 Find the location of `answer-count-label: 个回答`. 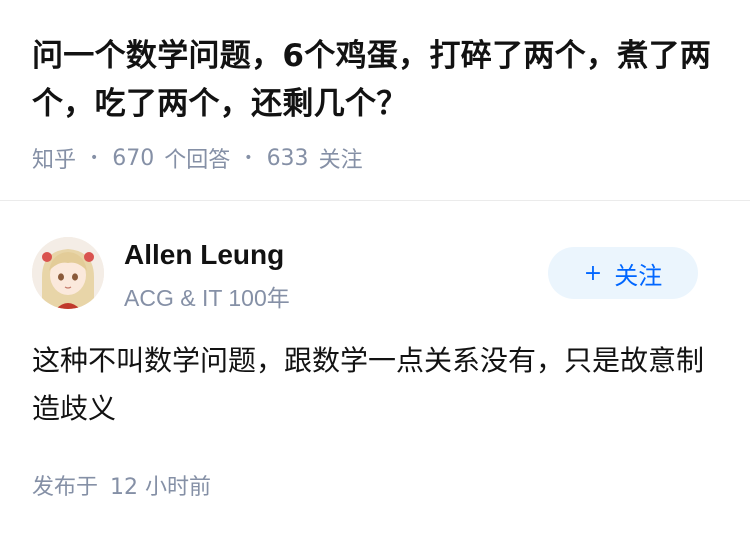

answer-count-label: 个回答 is located at coordinates (197, 160).